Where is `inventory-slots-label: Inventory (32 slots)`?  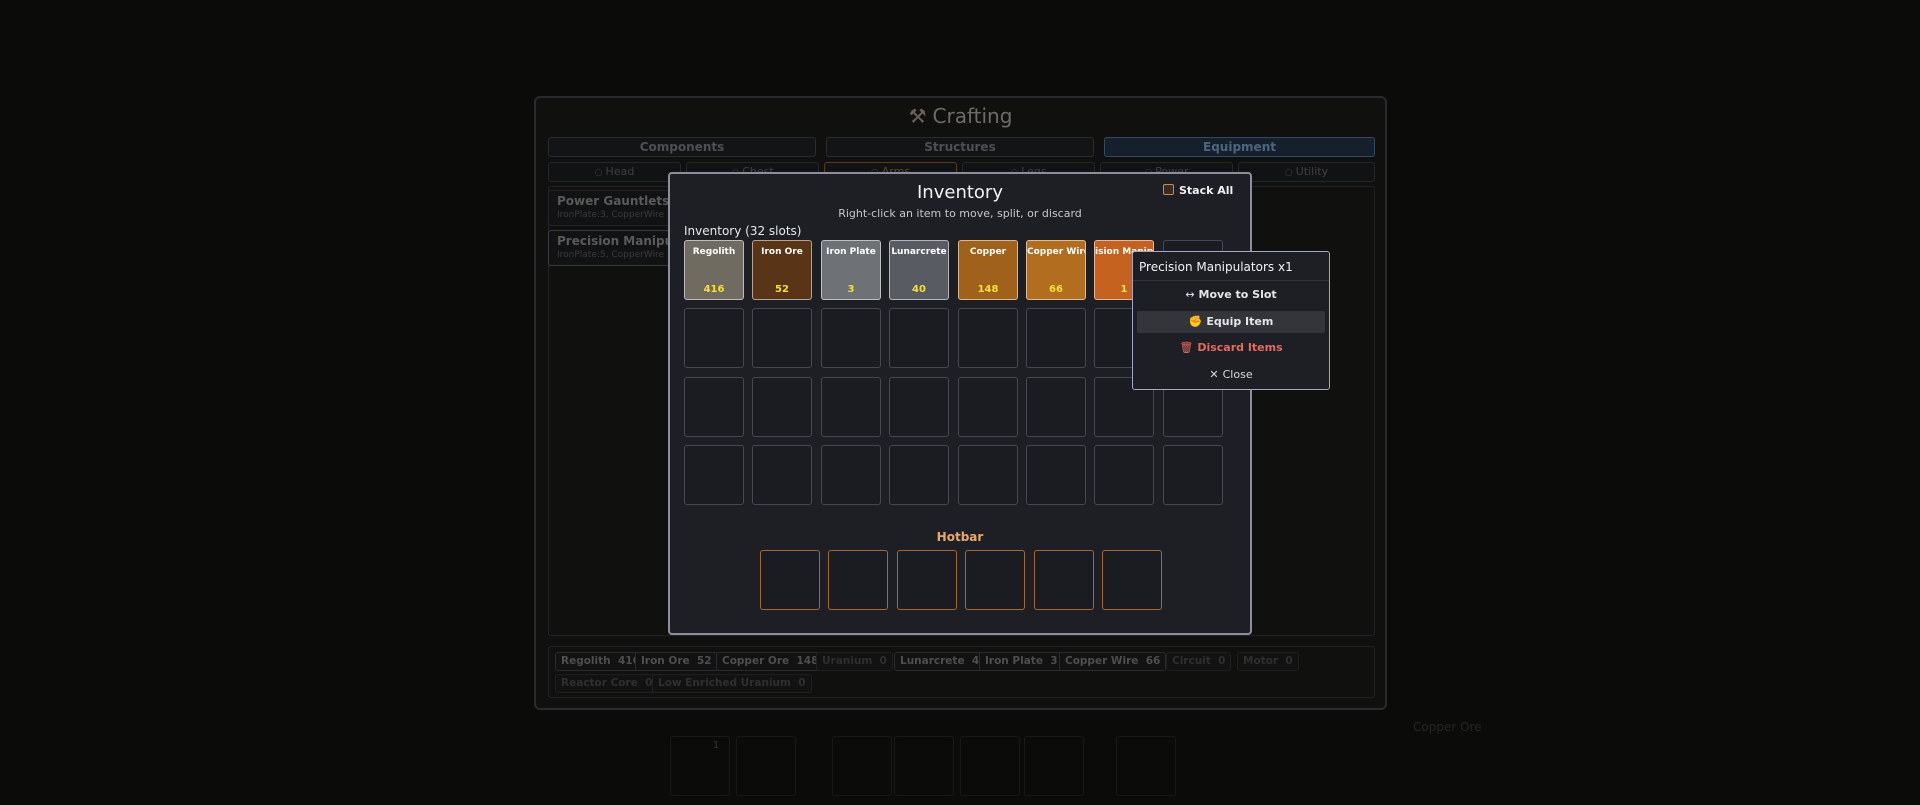
inventory-slots-label: Inventory (32 slots) is located at coordinates (743, 231).